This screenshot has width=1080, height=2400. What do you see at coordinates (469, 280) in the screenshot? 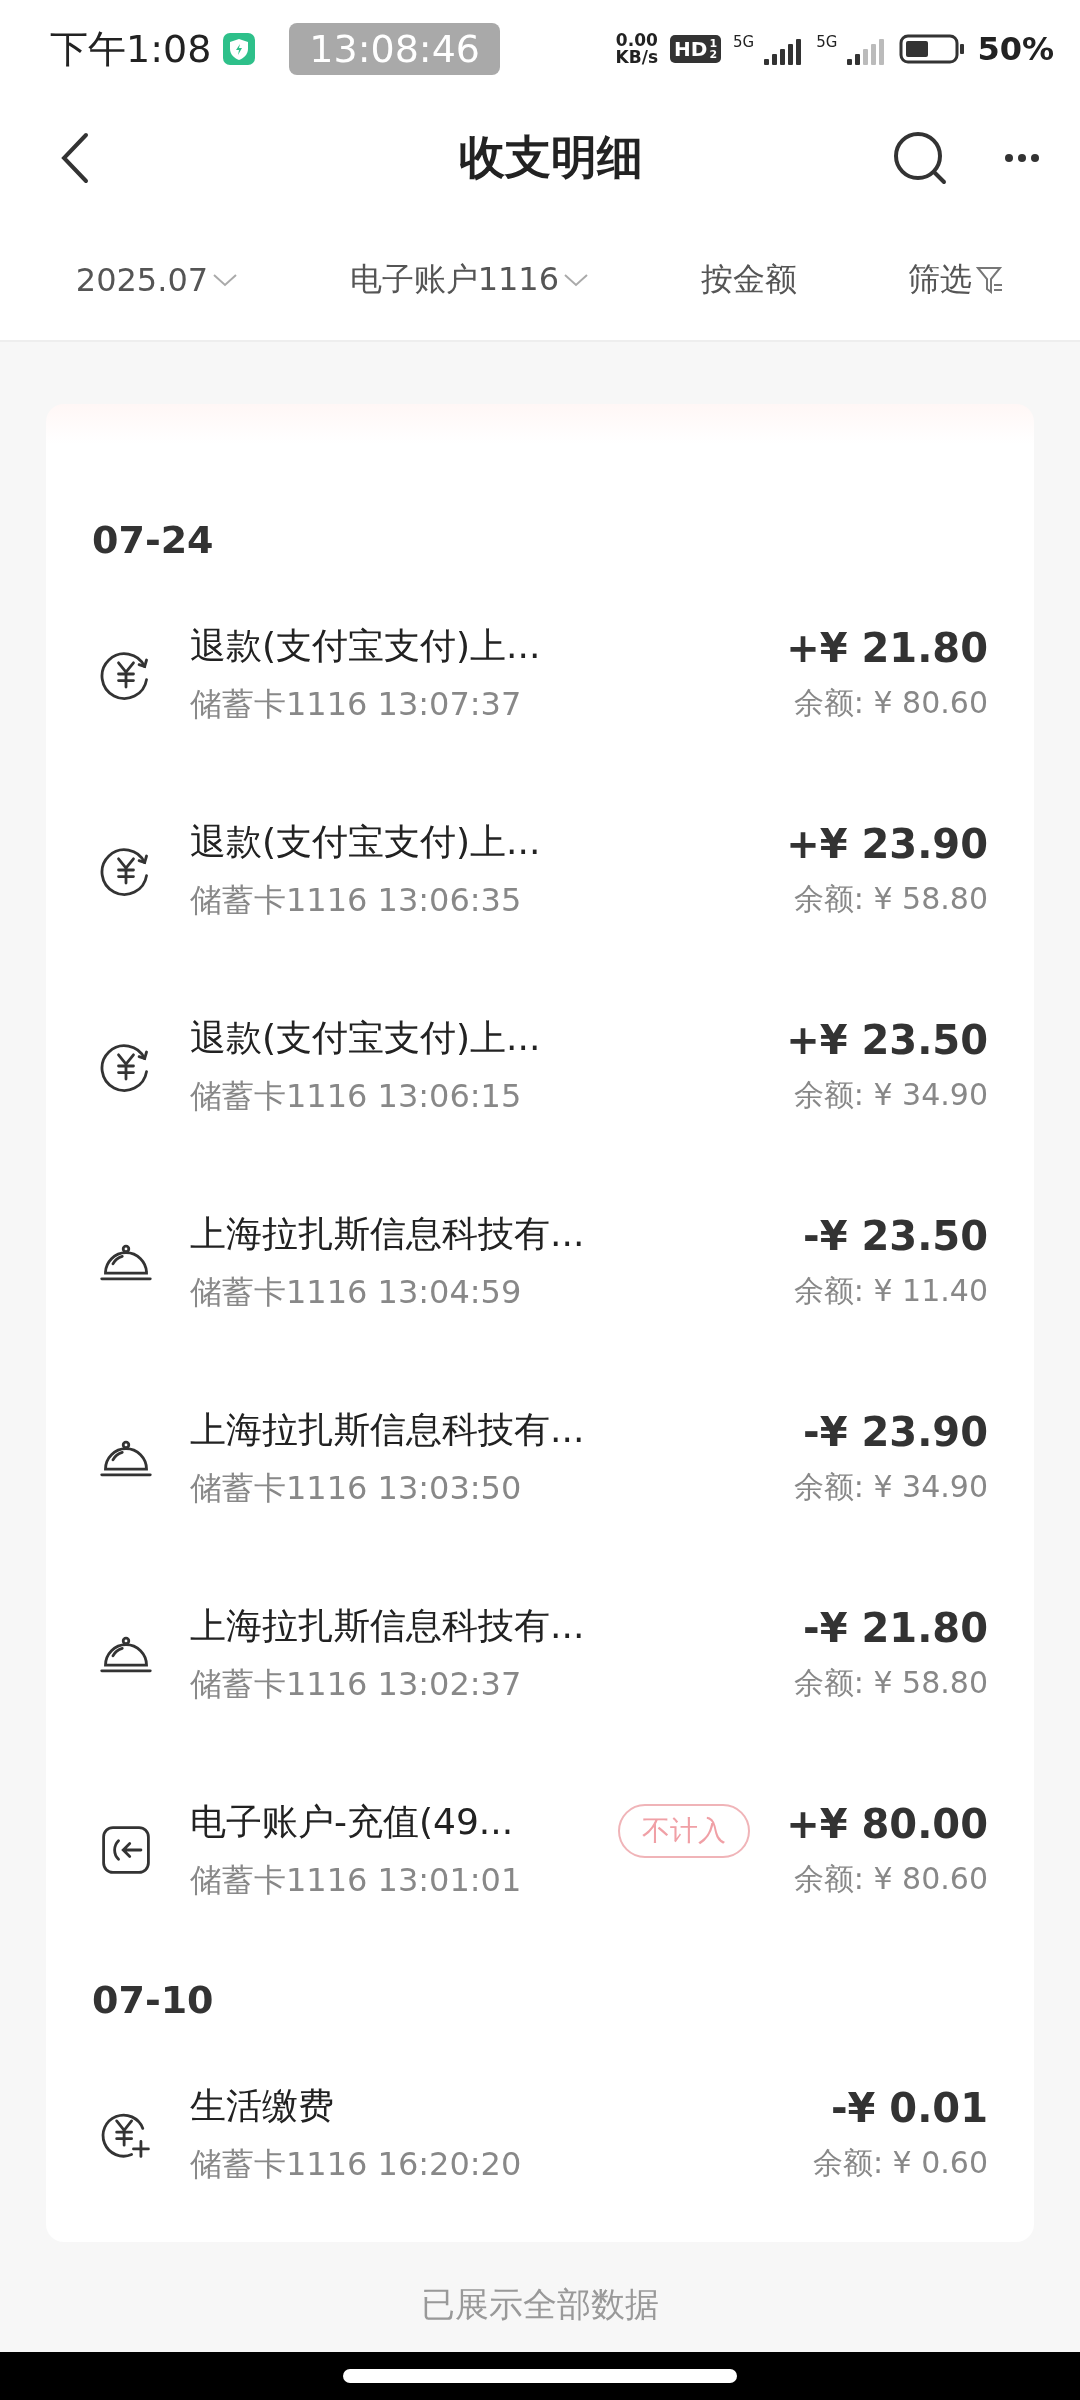
I see `filter-button: 电子账户1116` at bounding box center [469, 280].